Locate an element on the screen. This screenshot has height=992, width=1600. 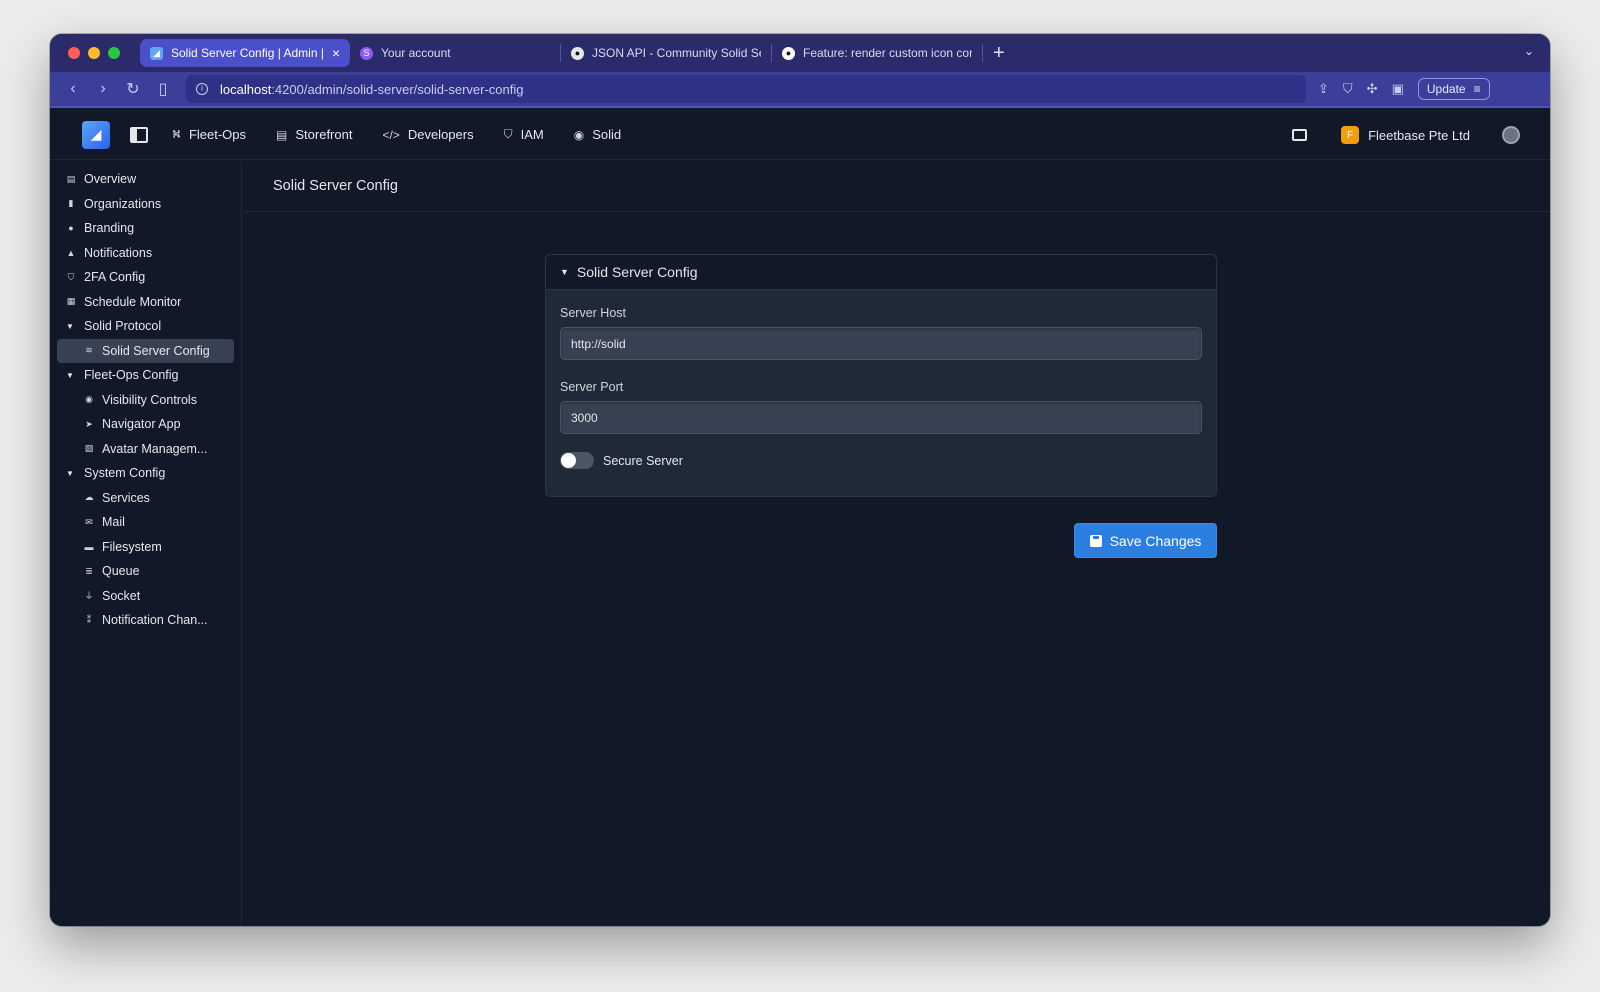
envelope-icon: ✉ is located at coordinates (89, 521).